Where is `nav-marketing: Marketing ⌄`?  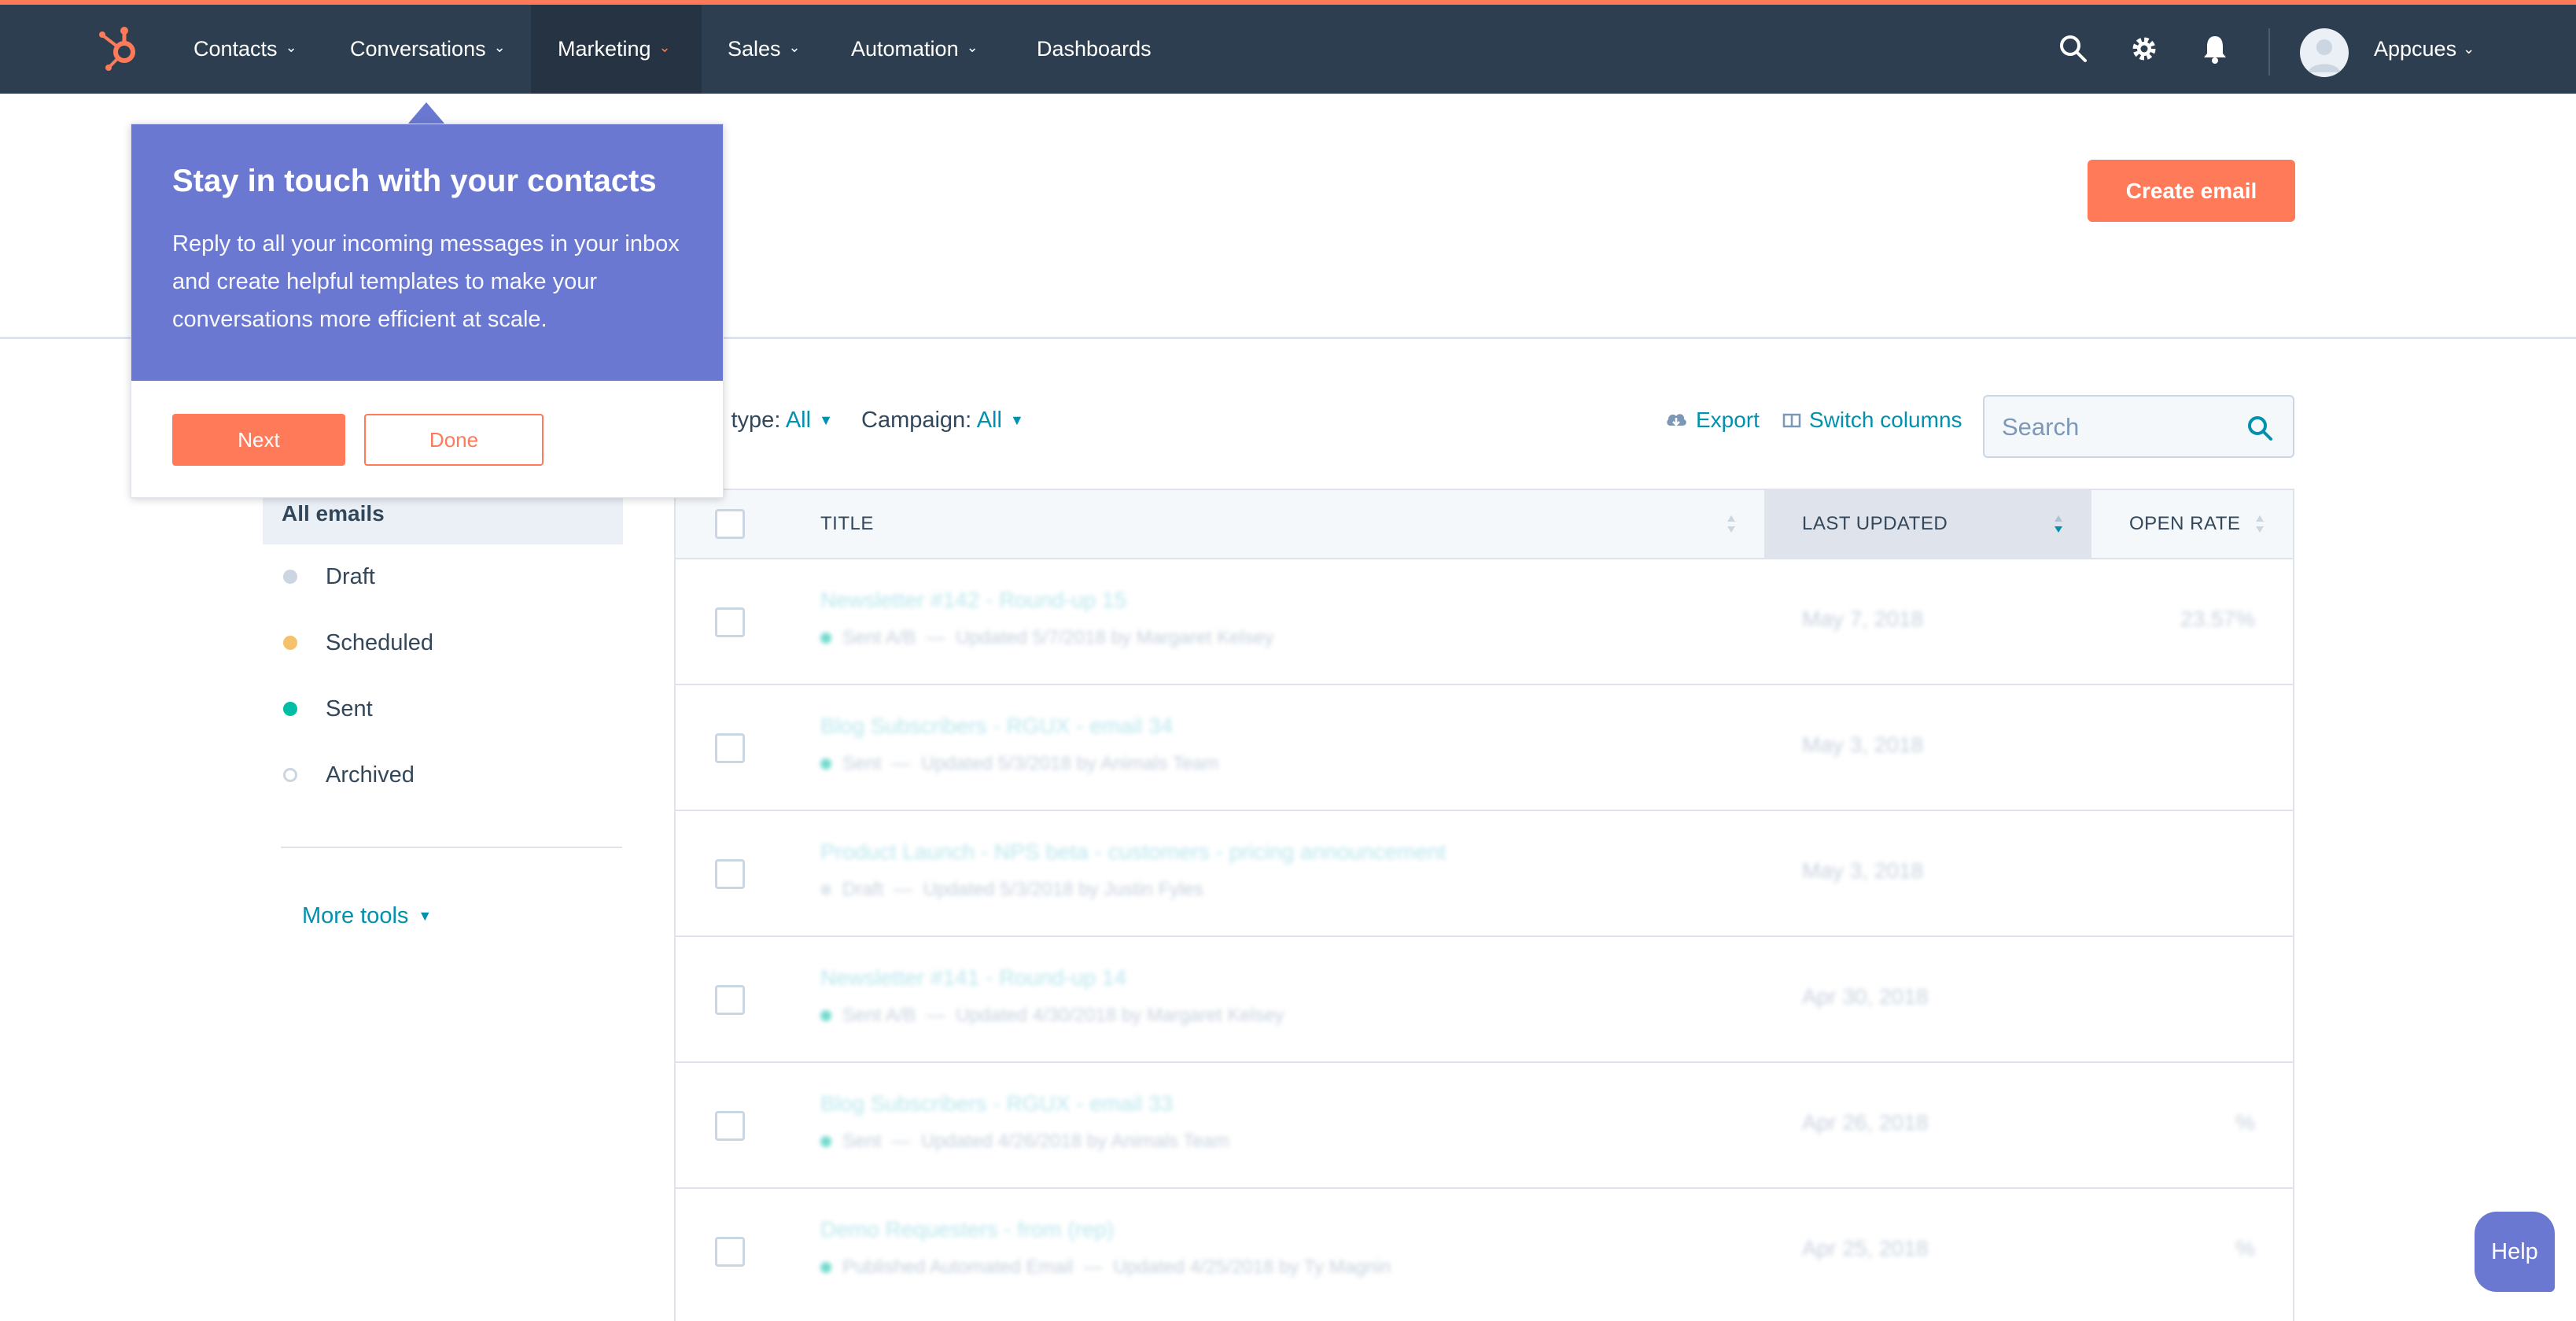 nav-marketing: Marketing ⌄ is located at coordinates (616, 49).